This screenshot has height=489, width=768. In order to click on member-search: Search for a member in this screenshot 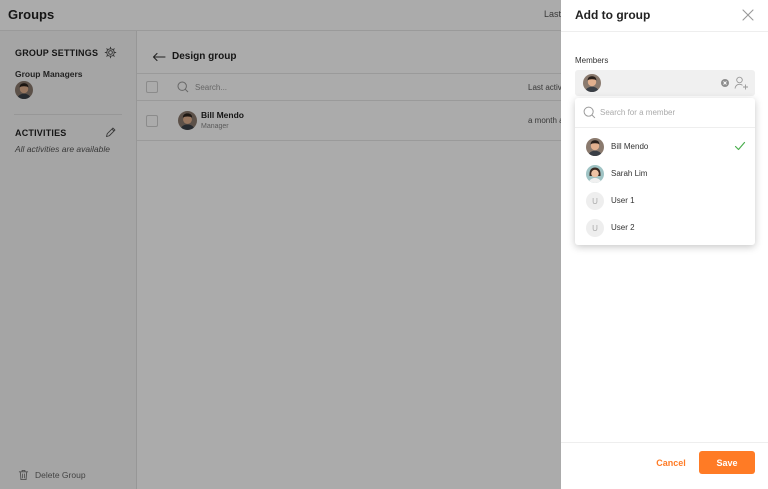, I will do `click(665, 113)`.